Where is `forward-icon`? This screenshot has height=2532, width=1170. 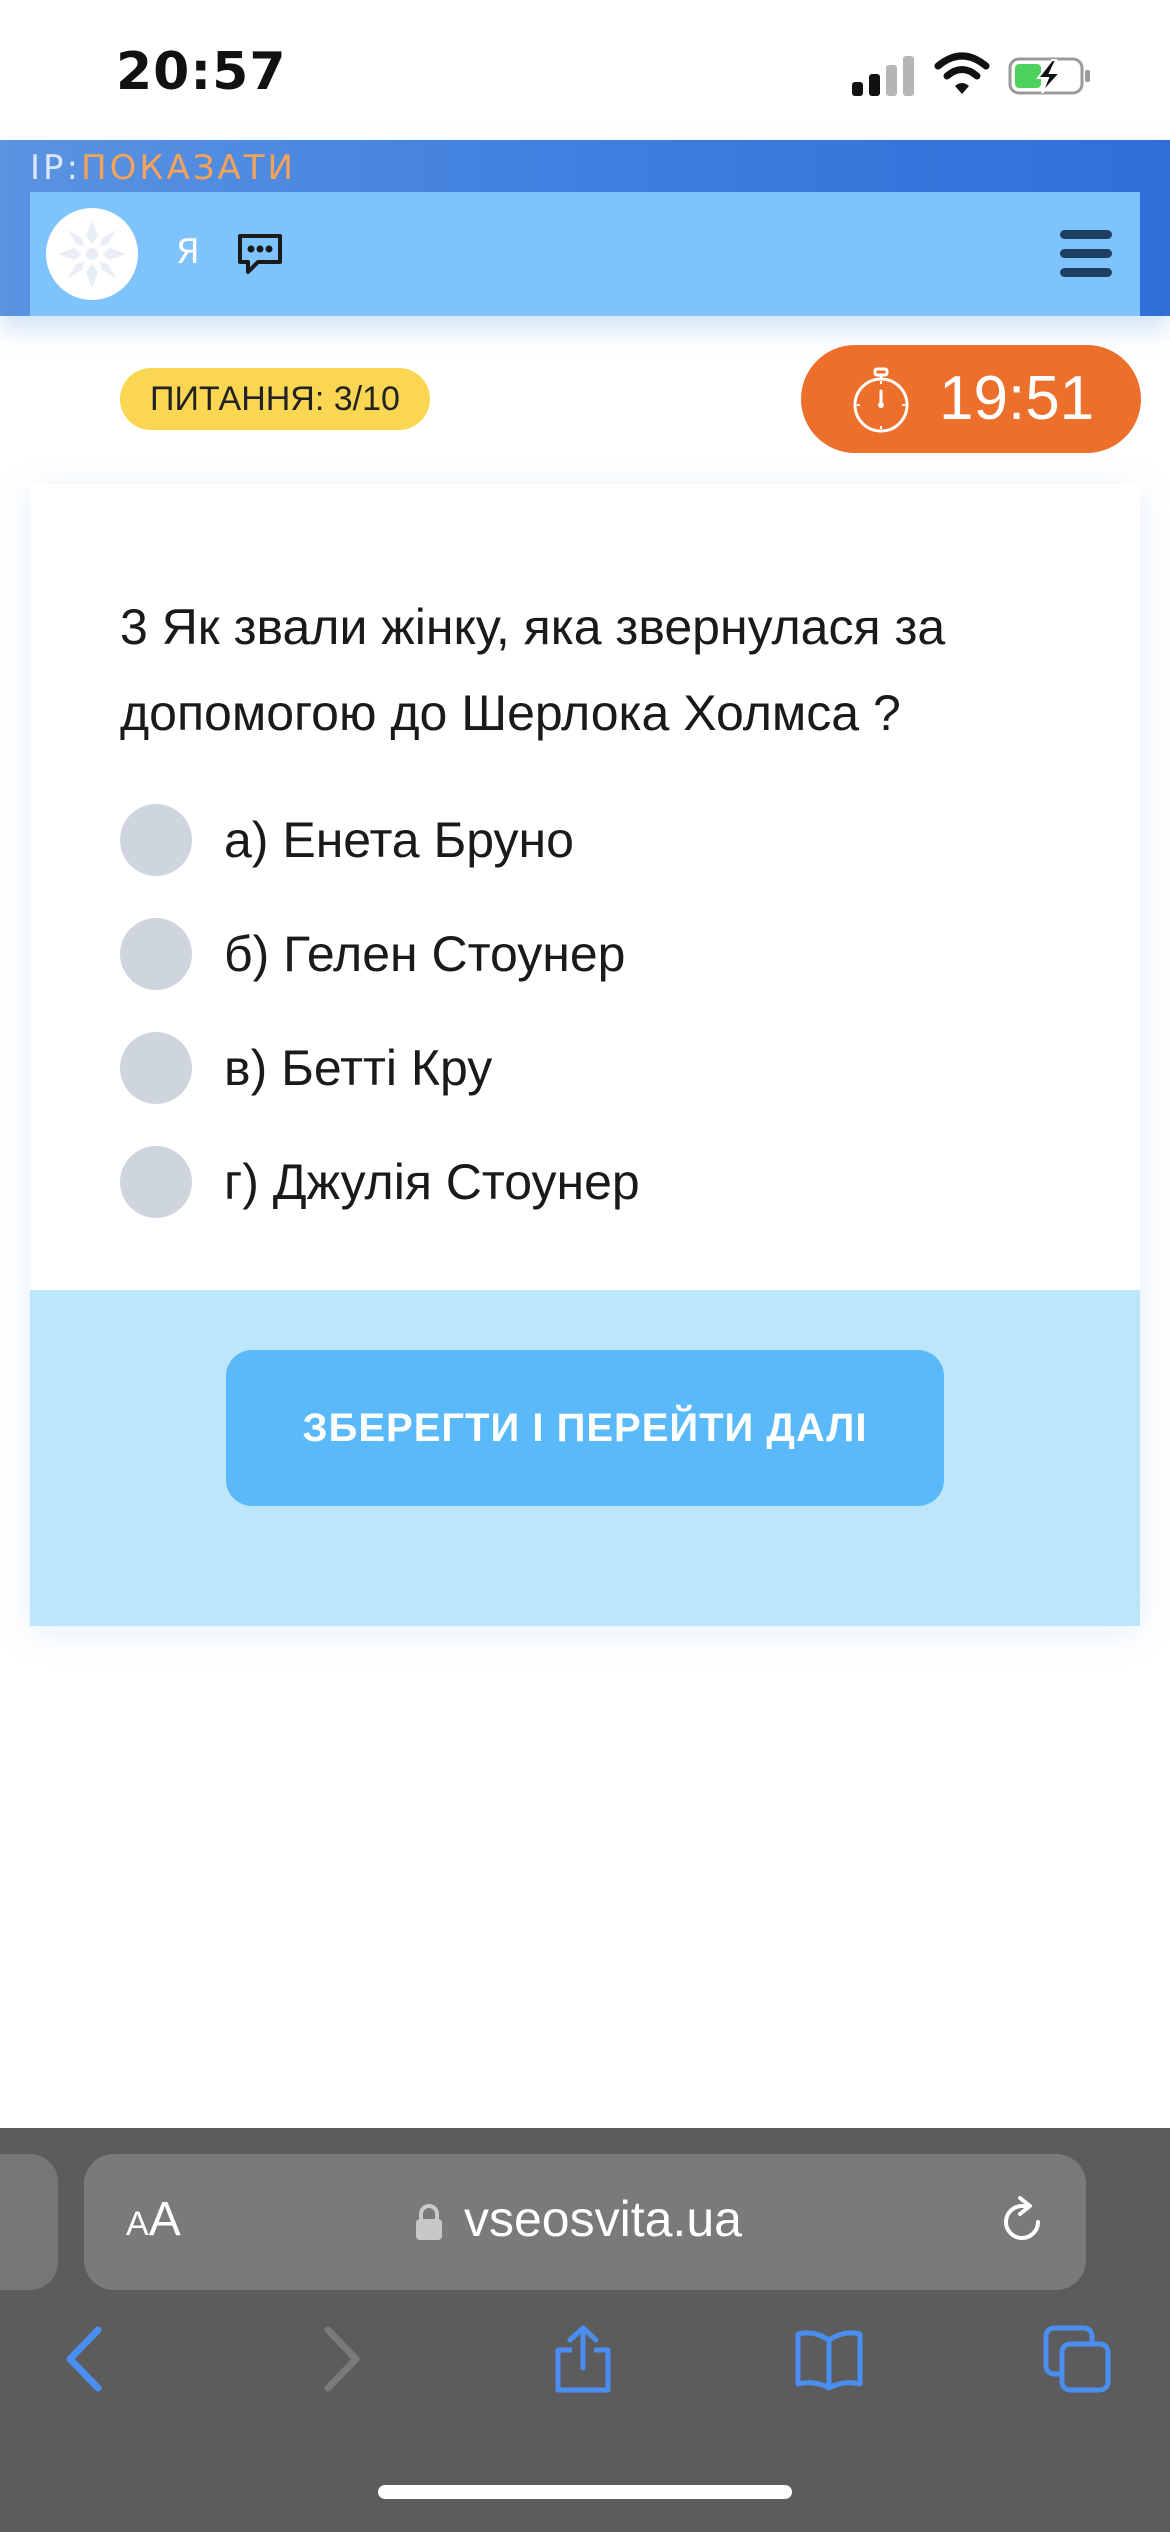 forward-icon is located at coordinates (339, 2359).